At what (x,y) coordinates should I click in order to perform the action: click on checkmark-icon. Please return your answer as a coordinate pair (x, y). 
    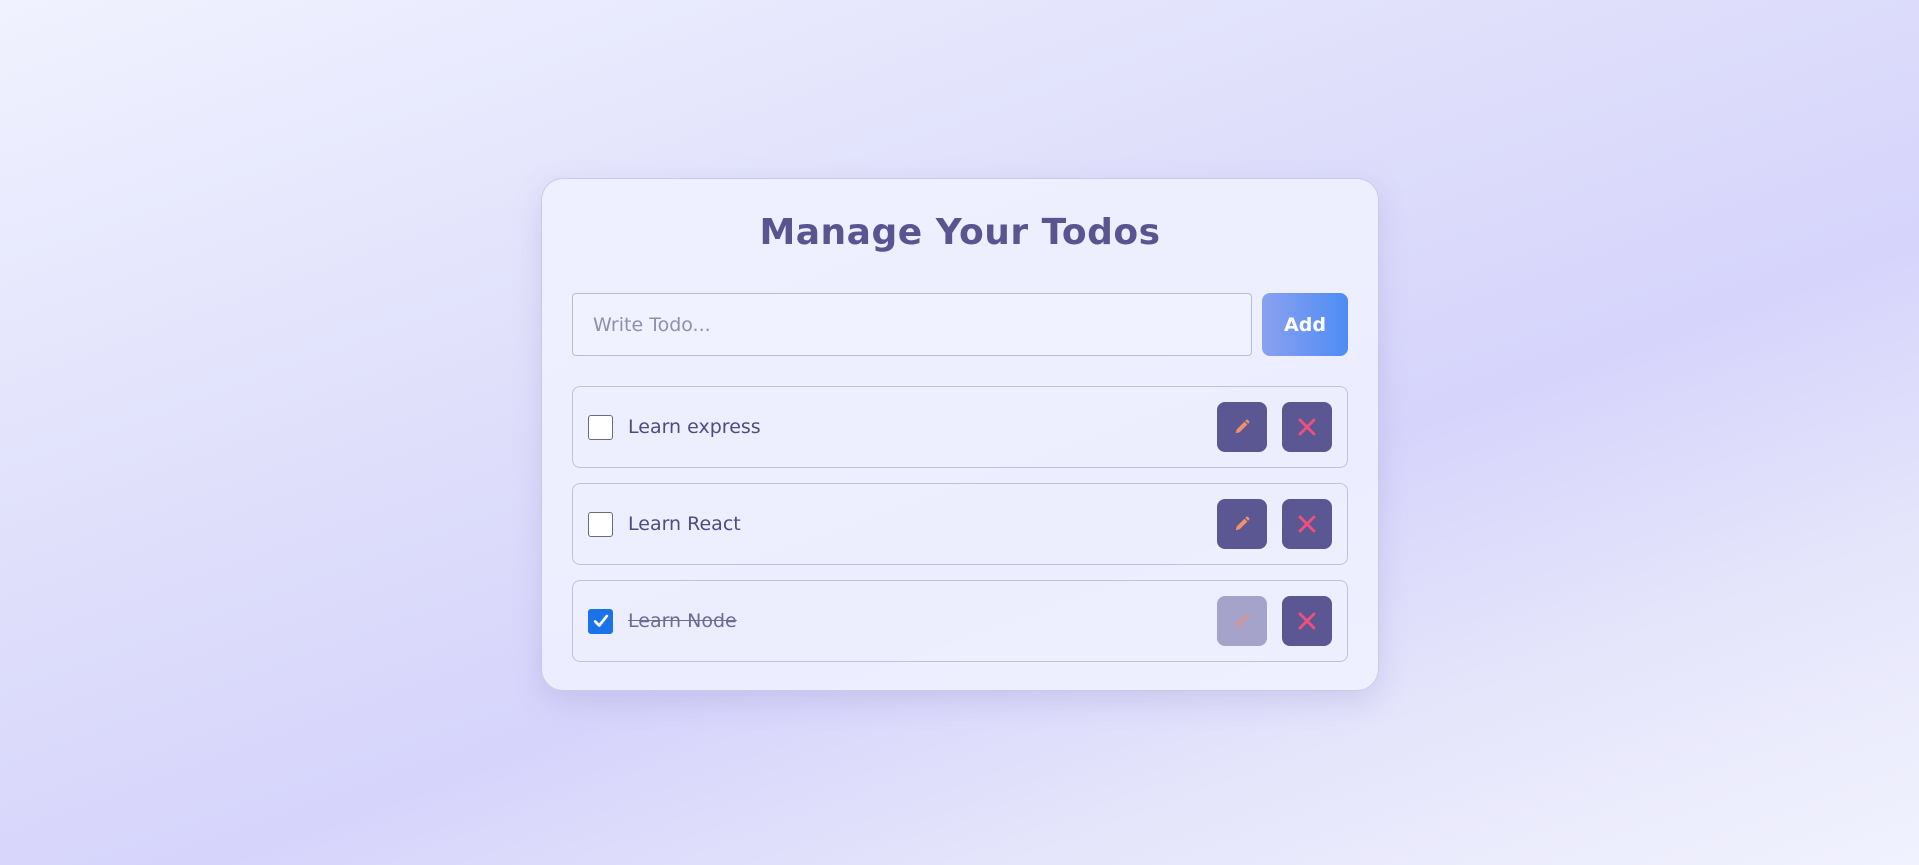
    Looking at the image, I should click on (600, 620).